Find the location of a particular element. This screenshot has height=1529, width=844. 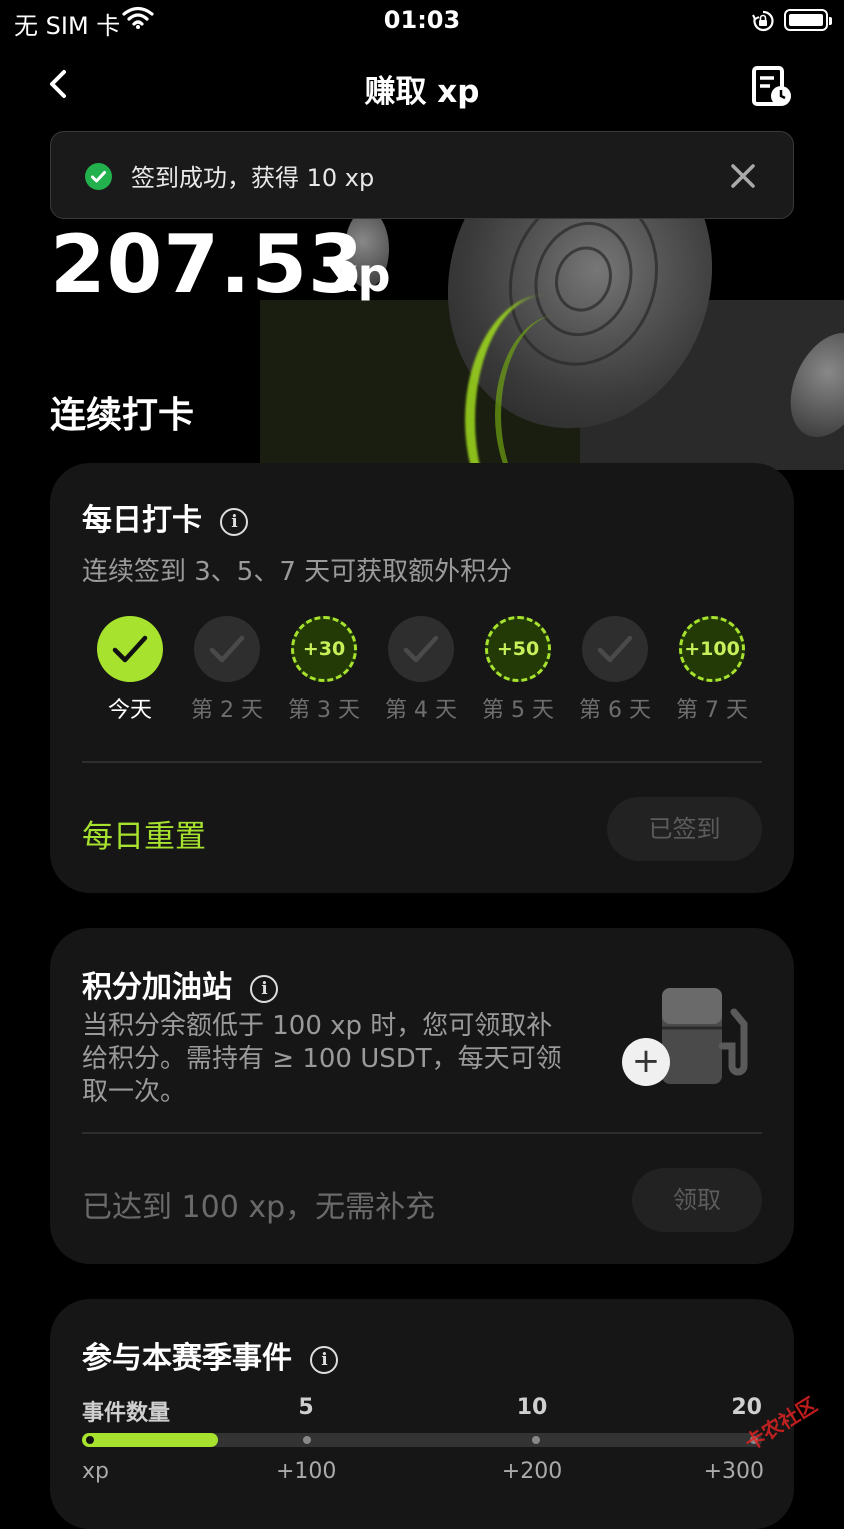

day-bonus-badge: +50 is located at coordinates (518, 649).